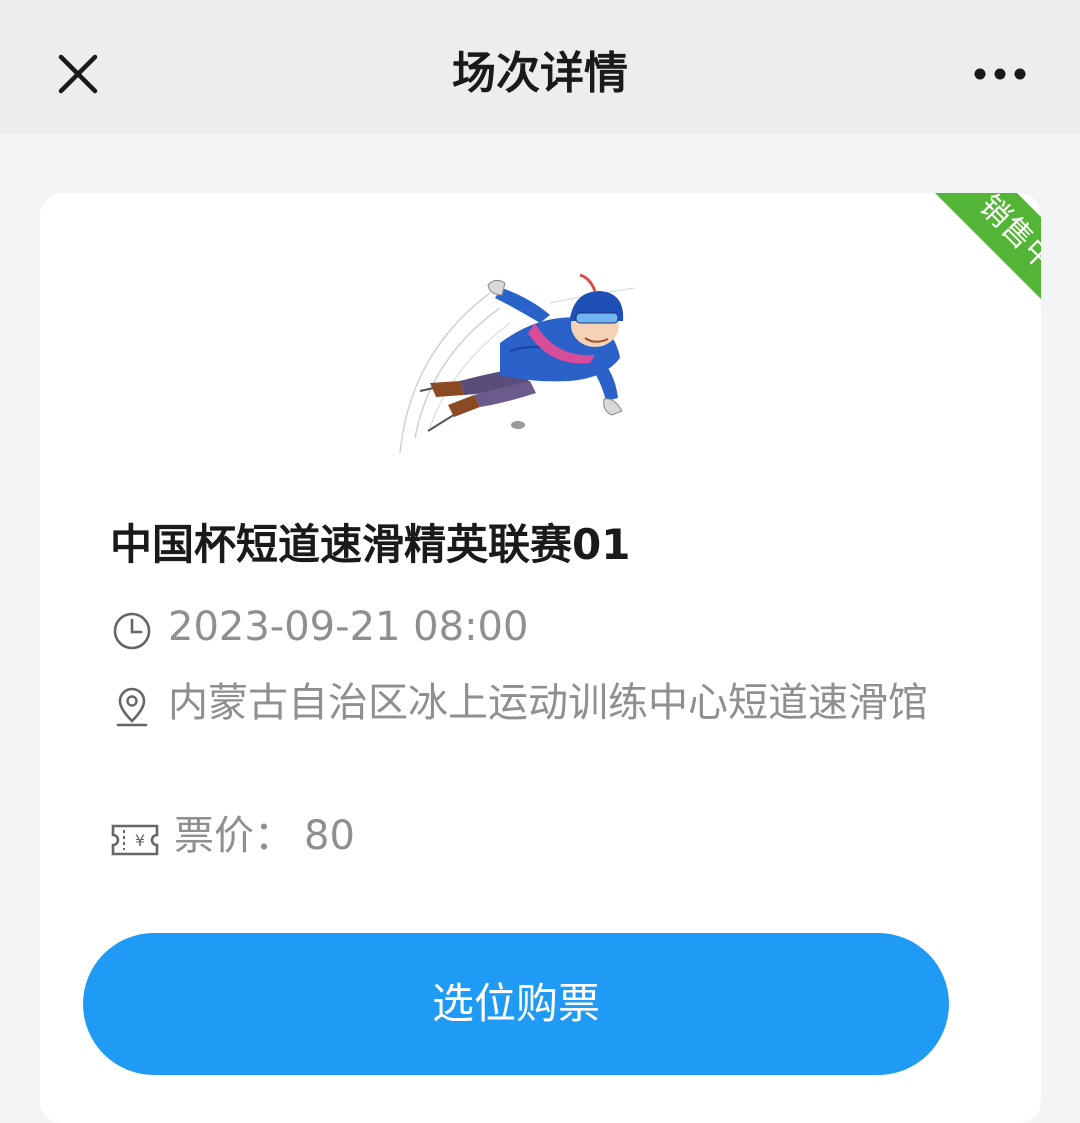 This screenshot has height=1123, width=1080. I want to click on ticket-icon: ¥, so click(135, 840).